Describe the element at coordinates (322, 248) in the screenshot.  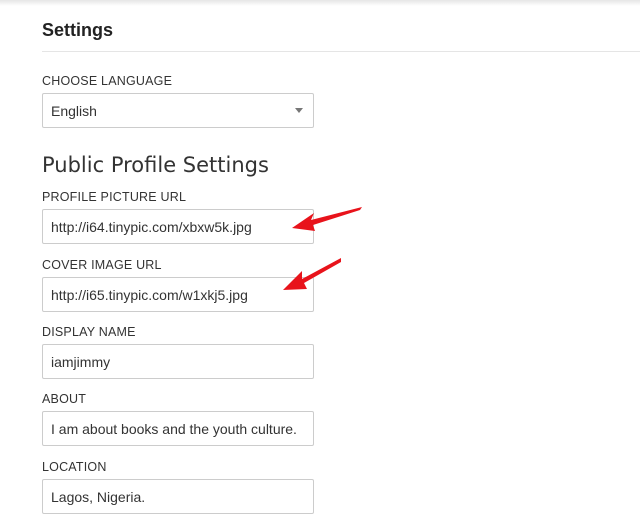
I see `annotation-arrows` at that location.